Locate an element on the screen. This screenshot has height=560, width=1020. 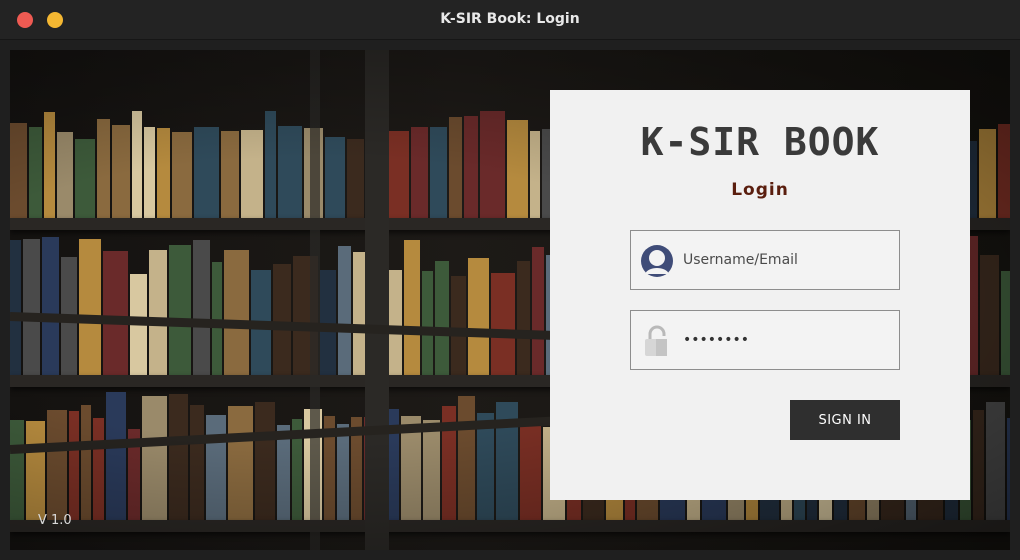
sign-in-button: SIGN IN is located at coordinates (845, 420).